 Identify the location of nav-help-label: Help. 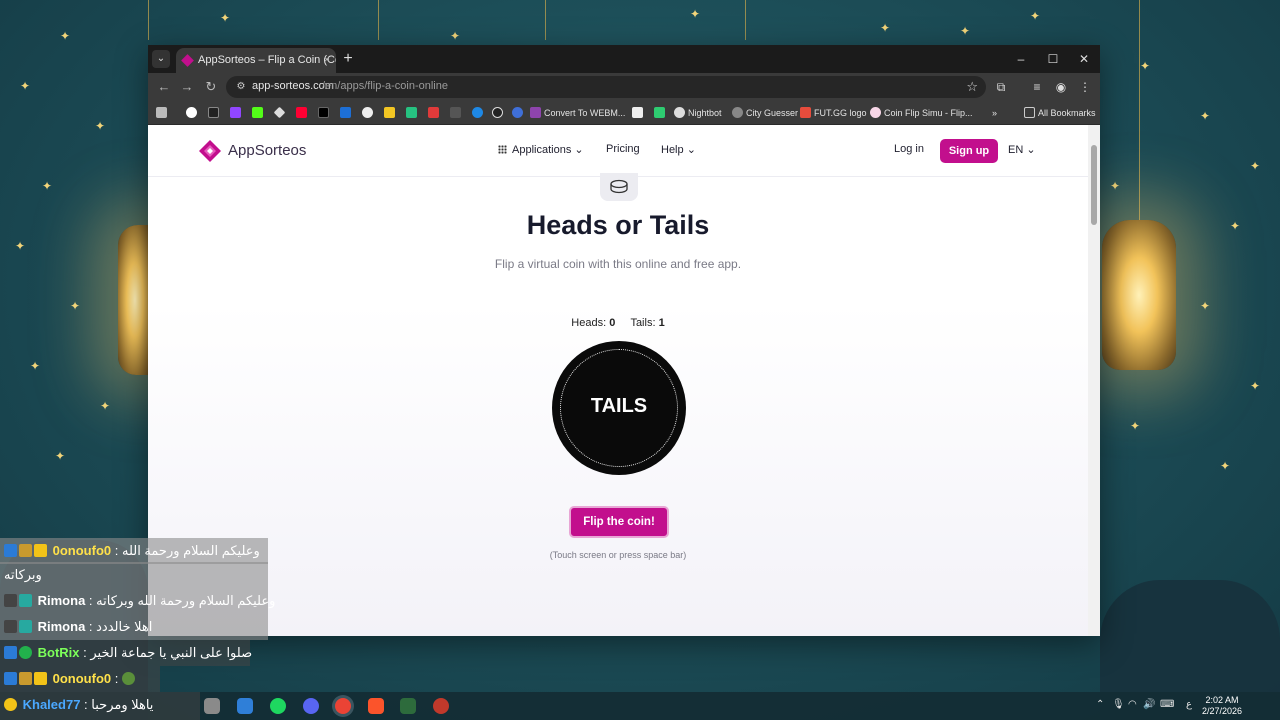
(672, 150).